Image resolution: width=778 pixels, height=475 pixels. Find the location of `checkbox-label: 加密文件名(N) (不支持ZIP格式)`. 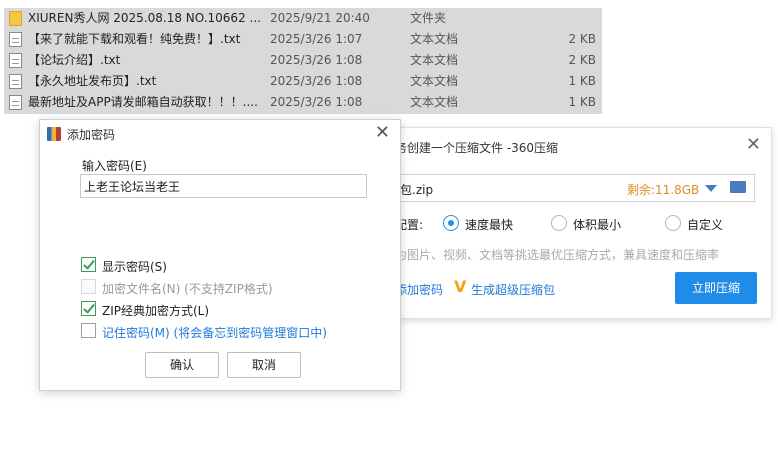

checkbox-label: 加密文件名(N) (不支持ZIP格式) is located at coordinates (187, 289).